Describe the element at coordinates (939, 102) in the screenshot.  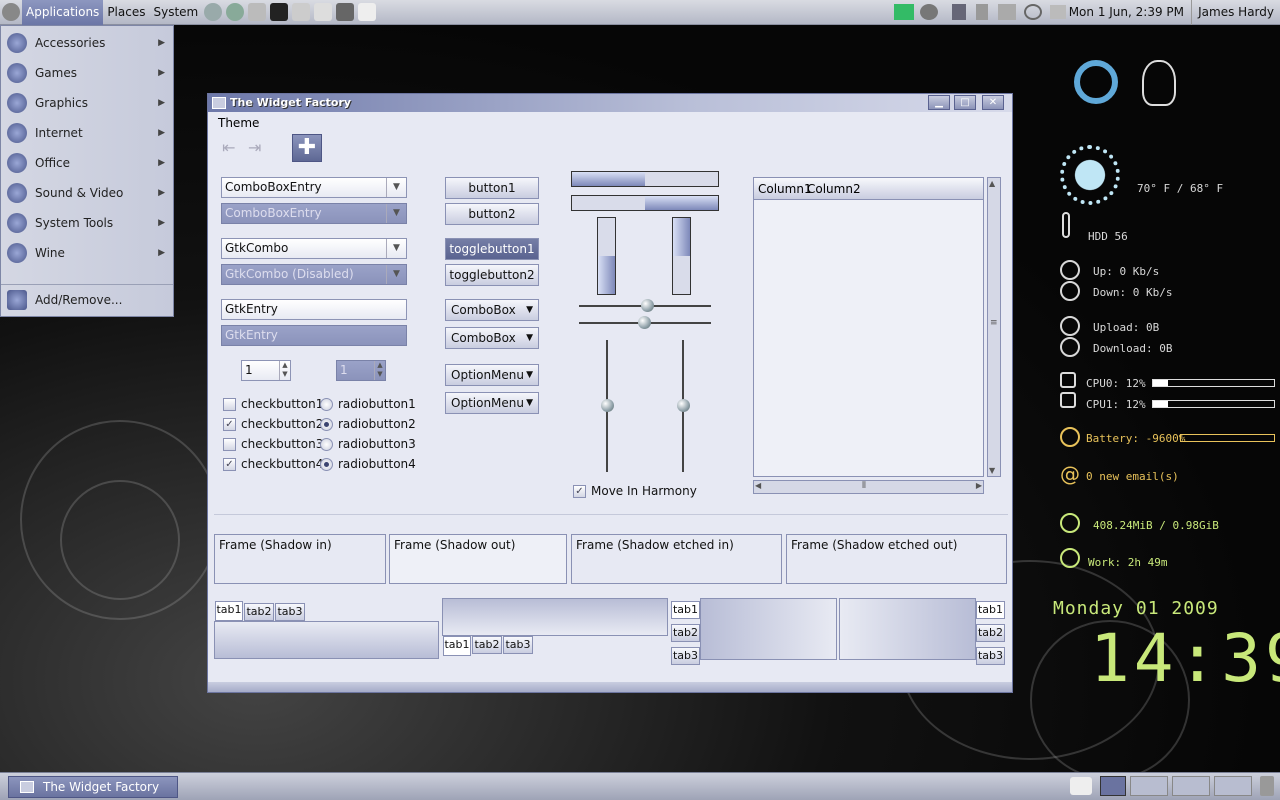
I see `minimize-button: ▁` at that location.